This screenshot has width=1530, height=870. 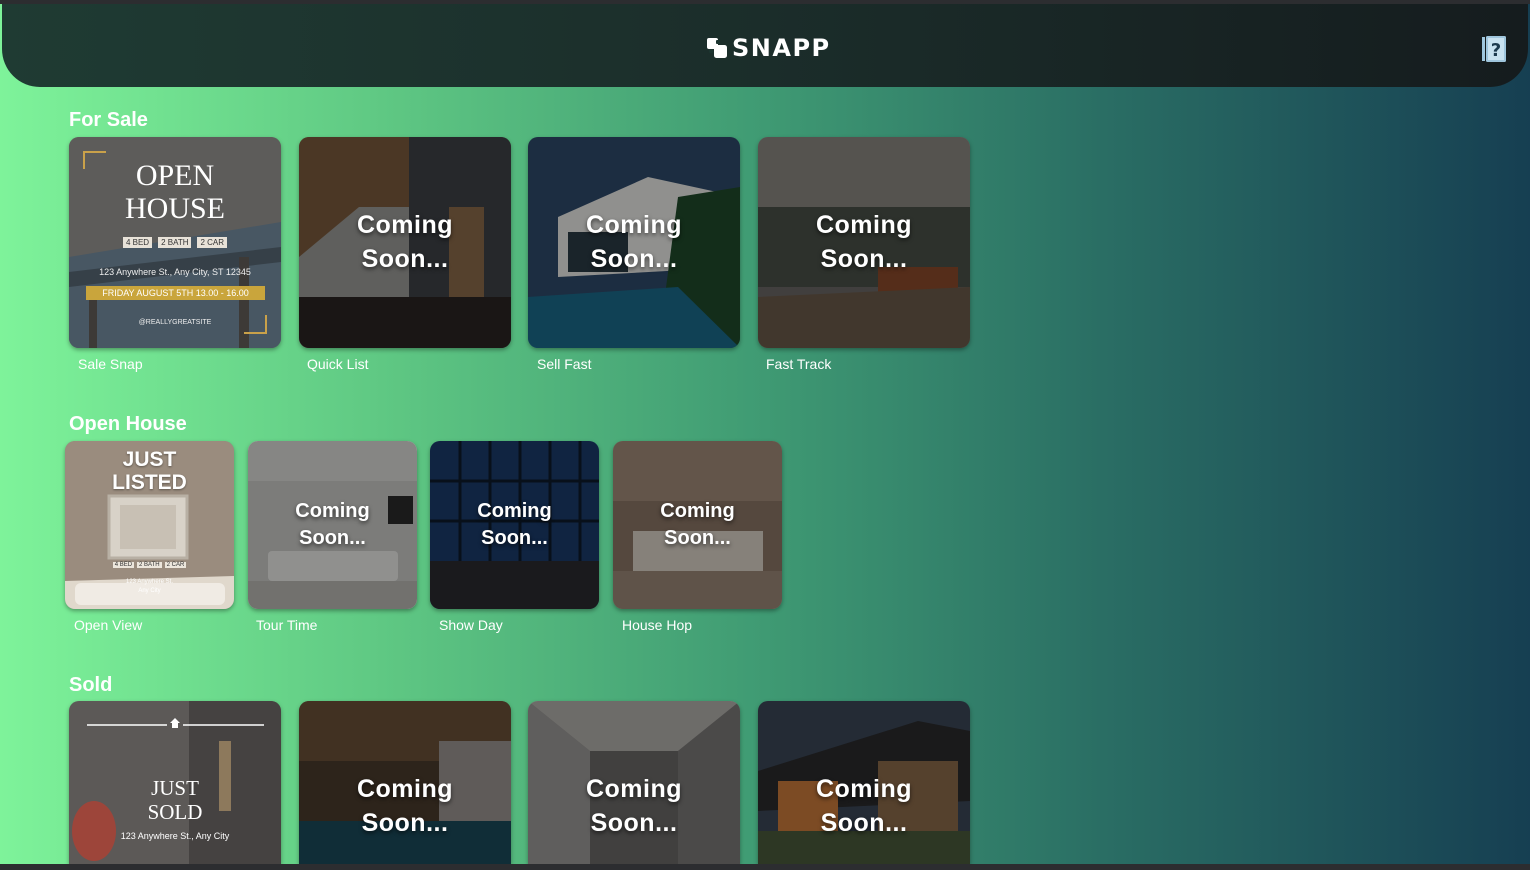 What do you see at coordinates (175, 293) in the screenshot?
I see `preview-date: FRIDAY AUGUST 5TH 13.00 - 16.00` at bounding box center [175, 293].